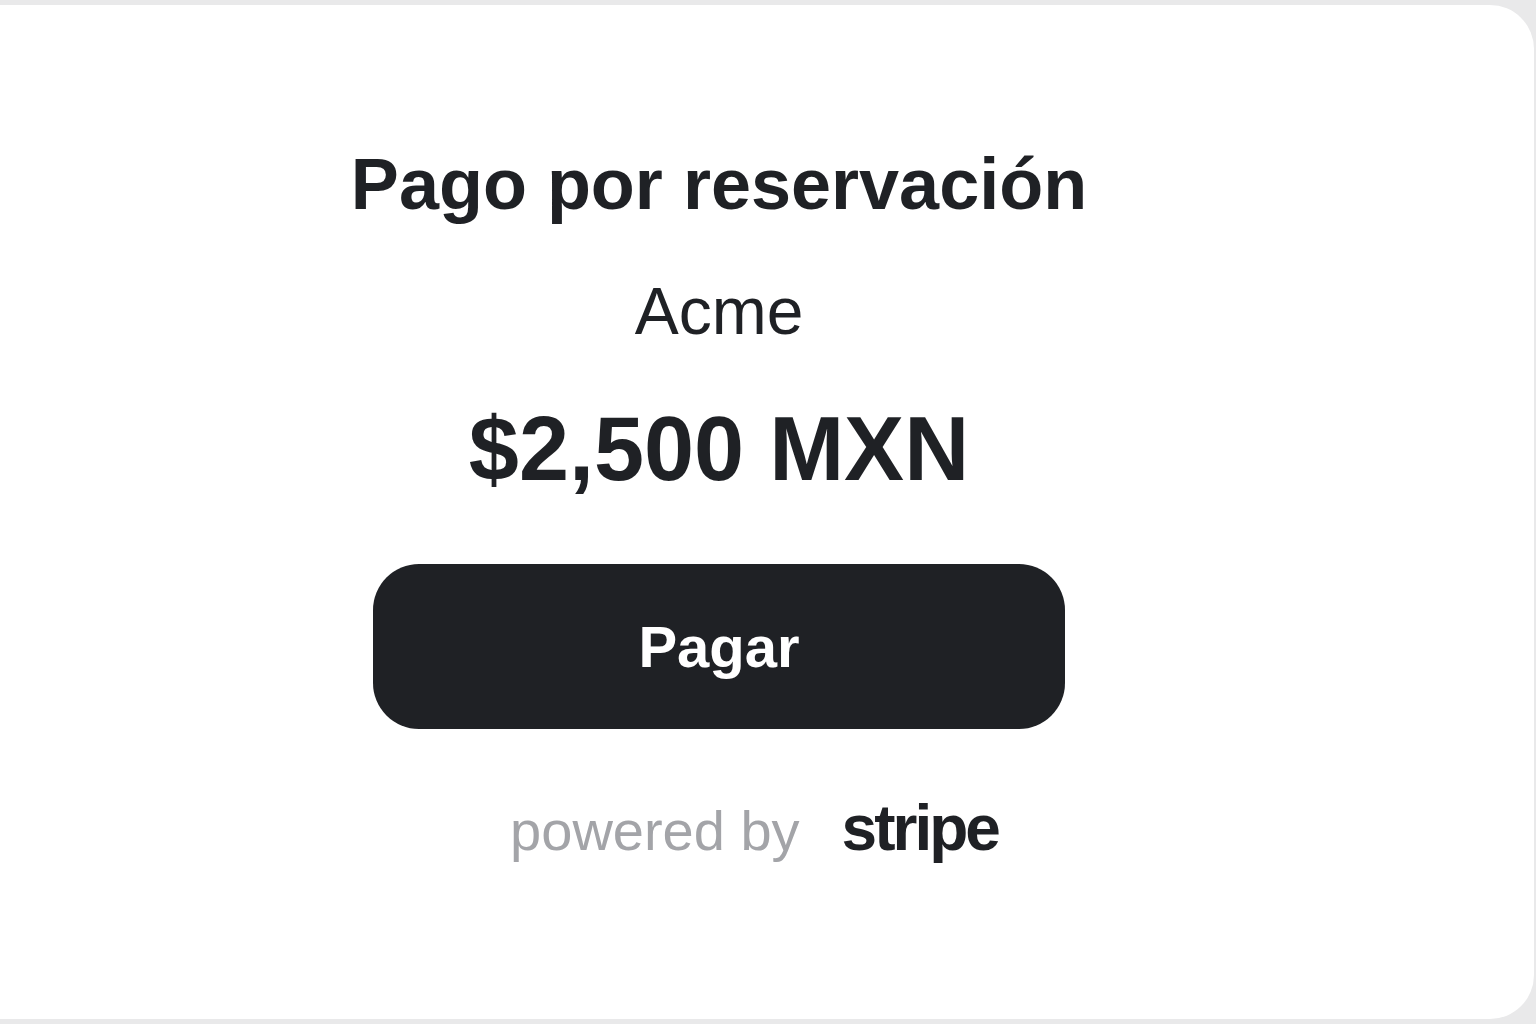 The width and height of the screenshot is (1536, 1024). I want to click on amount-text: $2,500 MXN, so click(719, 449).